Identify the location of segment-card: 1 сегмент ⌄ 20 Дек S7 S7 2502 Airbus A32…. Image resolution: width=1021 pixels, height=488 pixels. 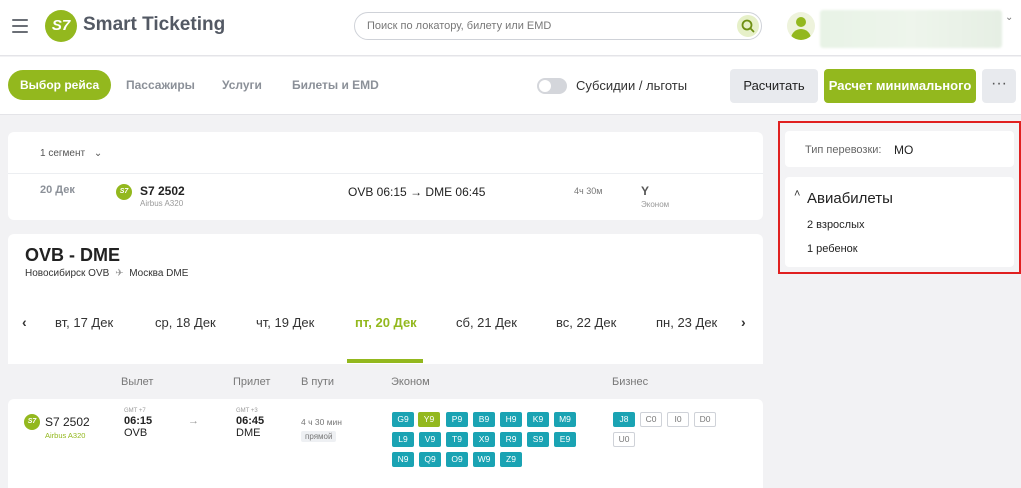
(385, 176).